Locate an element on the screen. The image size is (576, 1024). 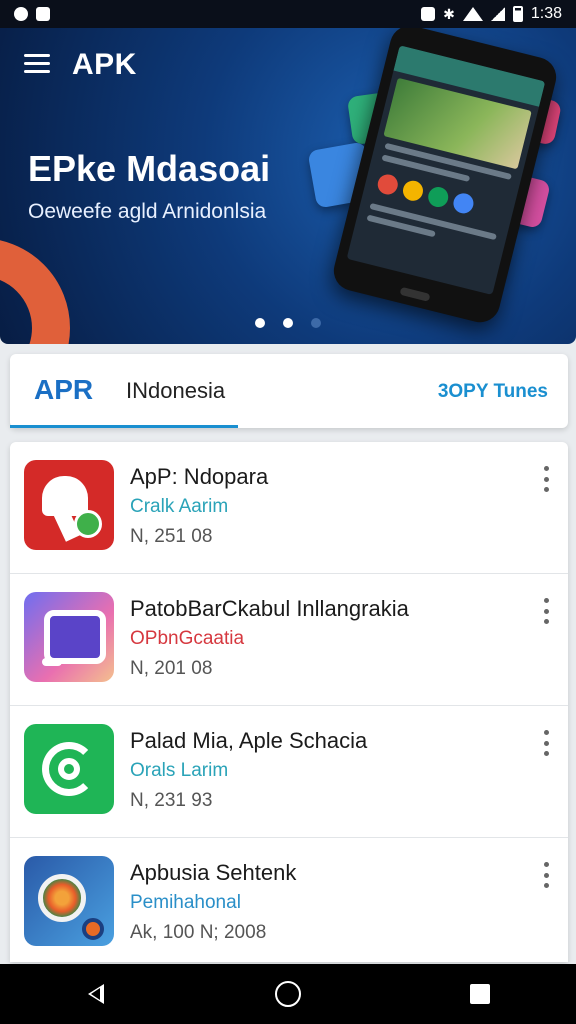
hamburger-menu-icon is located at coordinates (37, 64).